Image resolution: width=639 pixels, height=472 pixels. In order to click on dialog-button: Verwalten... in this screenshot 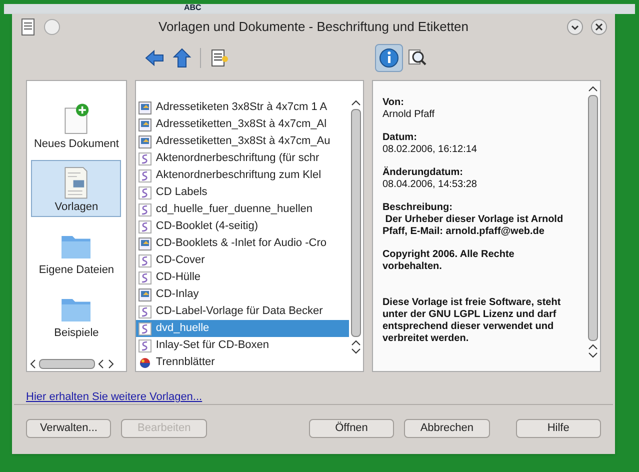, I will do `click(69, 428)`.